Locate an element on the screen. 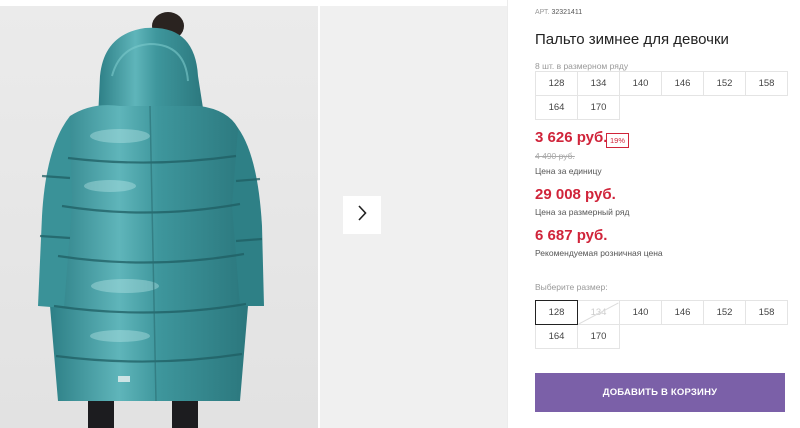 The width and height of the screenshot is (800, 428). sku-value: 32321411 is located at coordinates (567, 12).